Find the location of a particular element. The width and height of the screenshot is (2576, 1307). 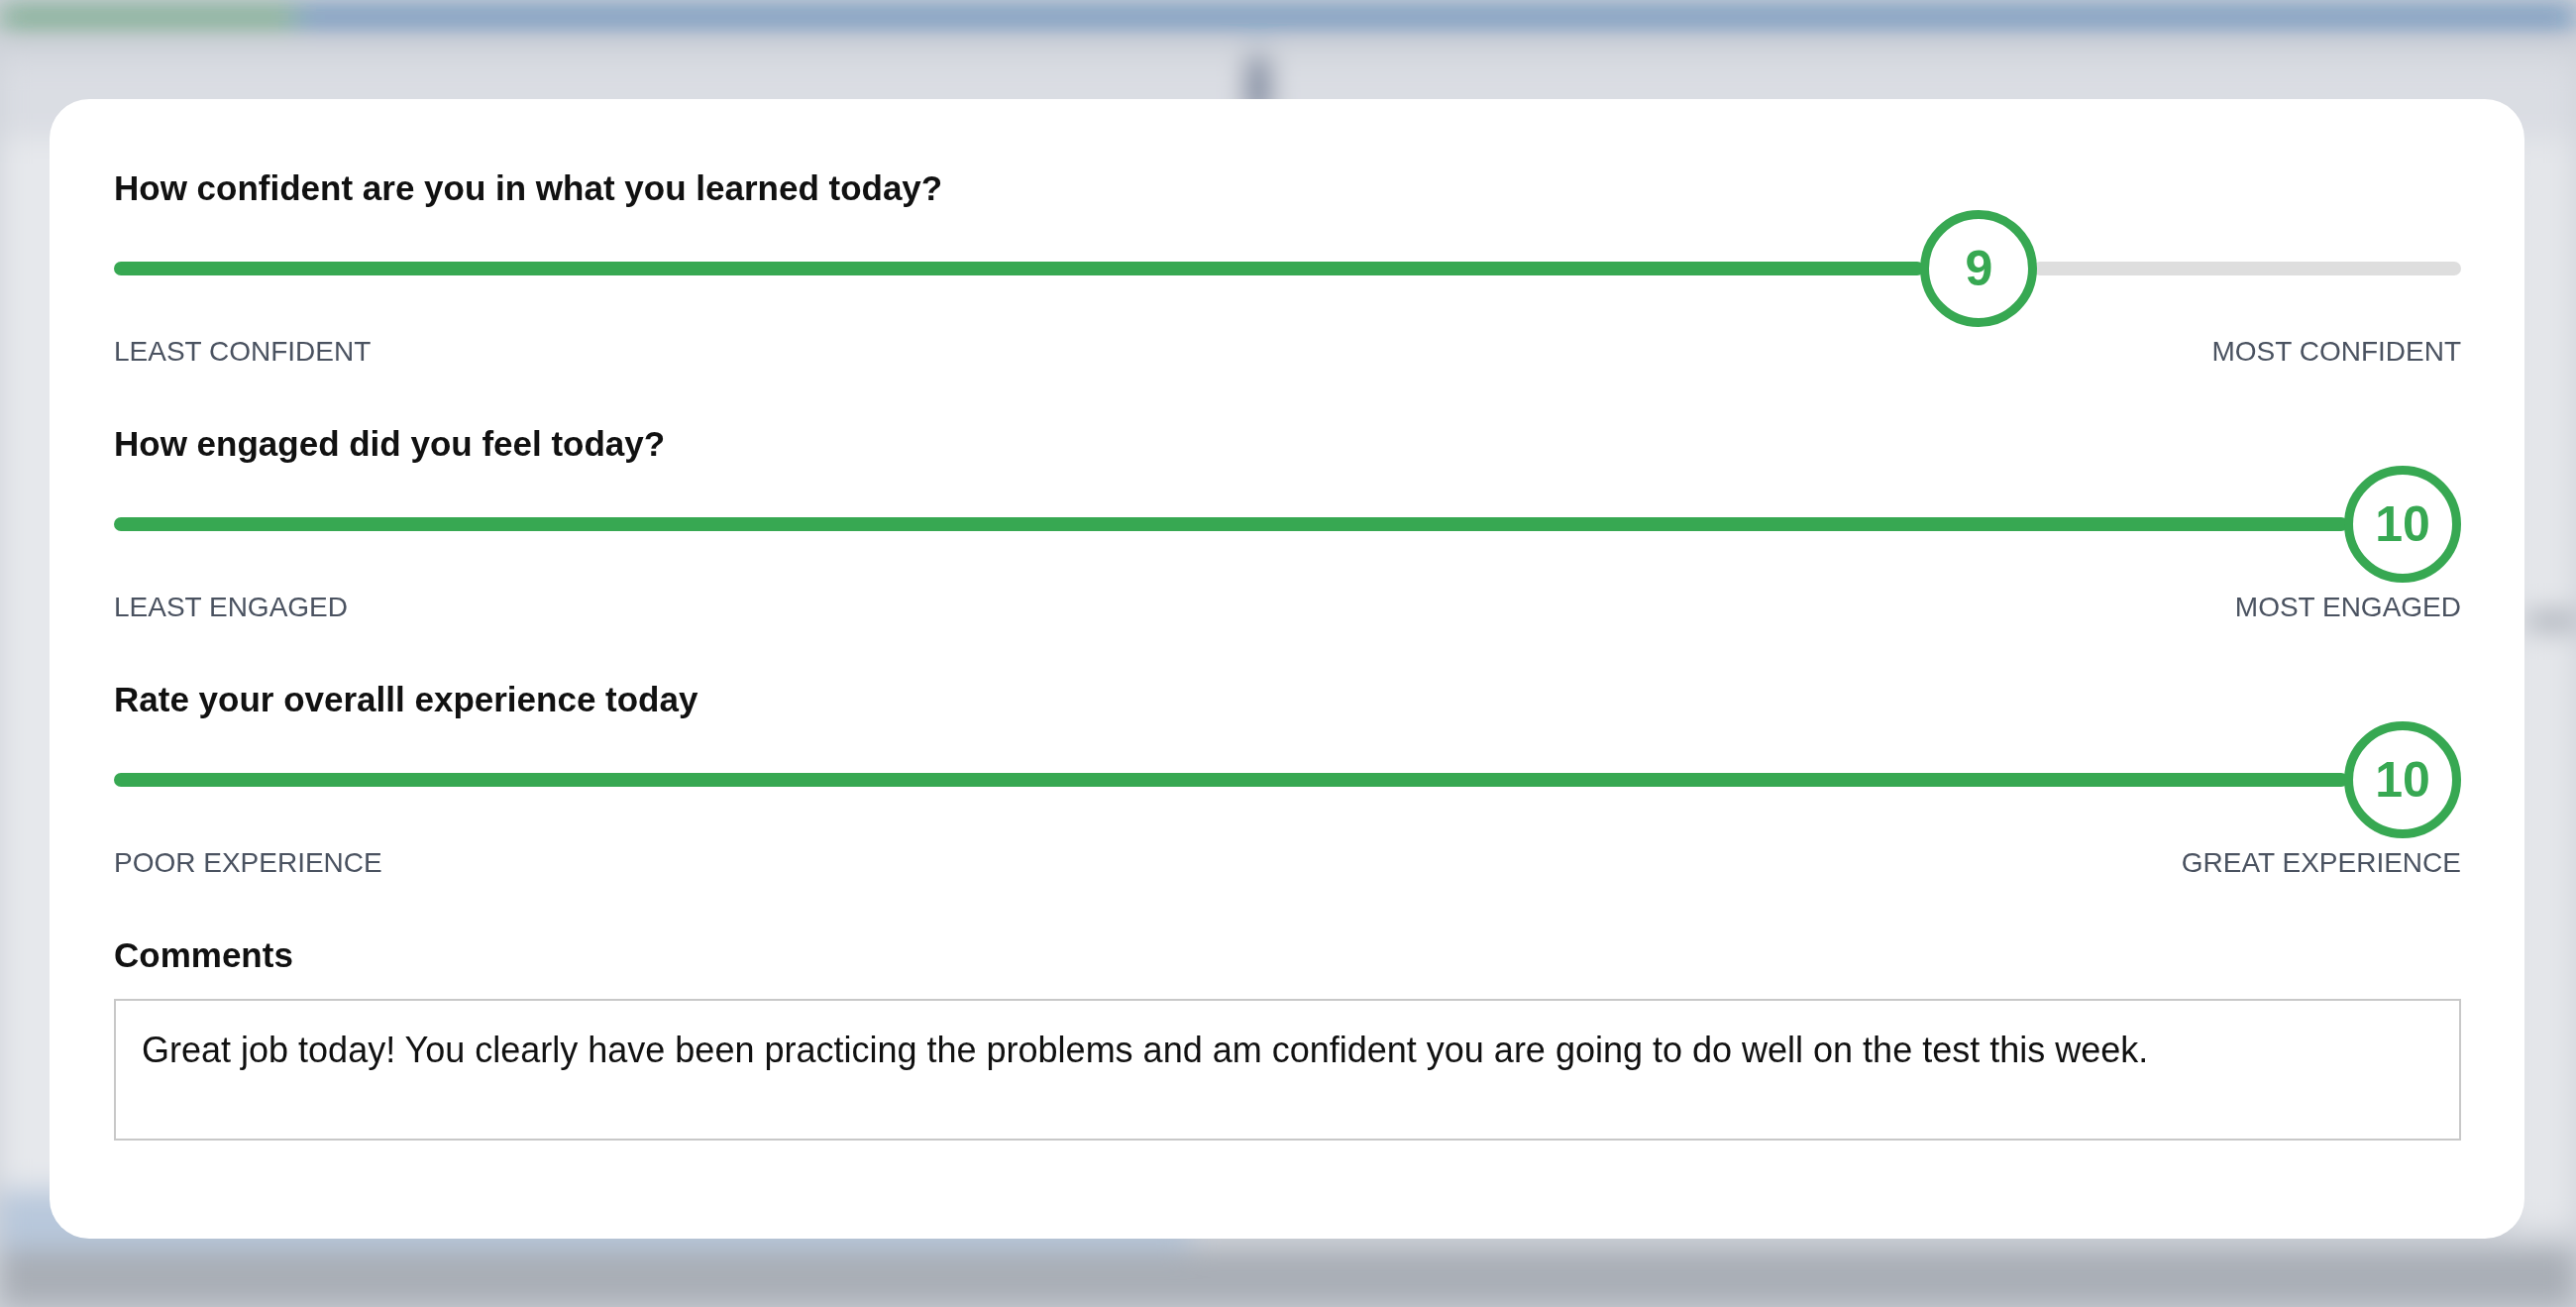

question-text: Rate your overalll experience today is located at coordinates (406, 700).